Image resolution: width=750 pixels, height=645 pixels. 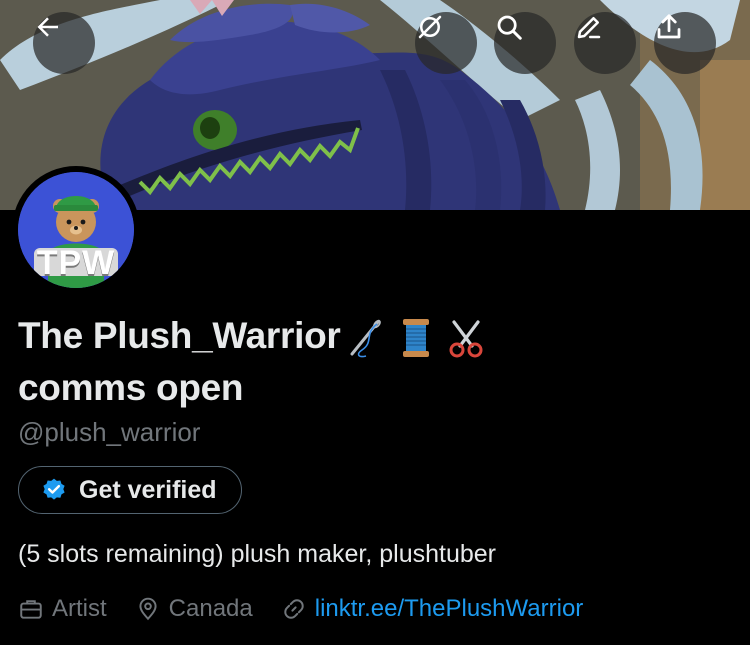 What do you see at coordinates (509, 27) in the screenshot?
I see `search-icon` at bounding box center [509, 27].